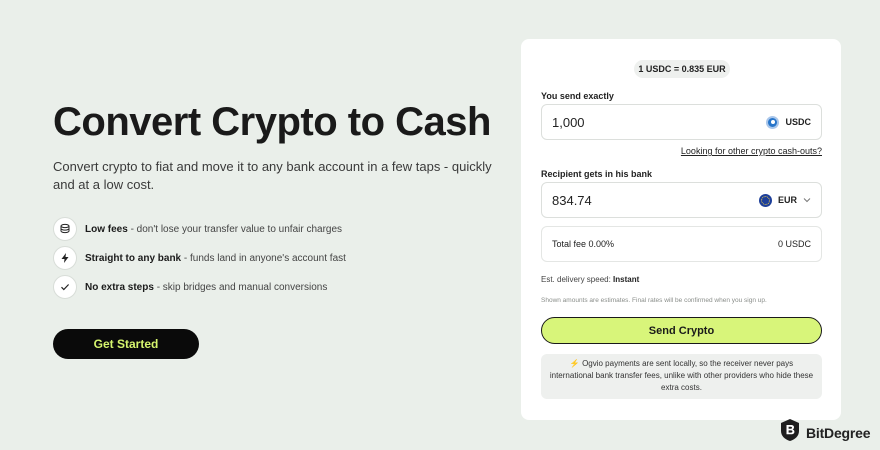  What do you see at coordinates (597, 174) in the screenshot?
I see `receive-amount-label: Recipient gets in his bank` at bounding box center [597, 174].